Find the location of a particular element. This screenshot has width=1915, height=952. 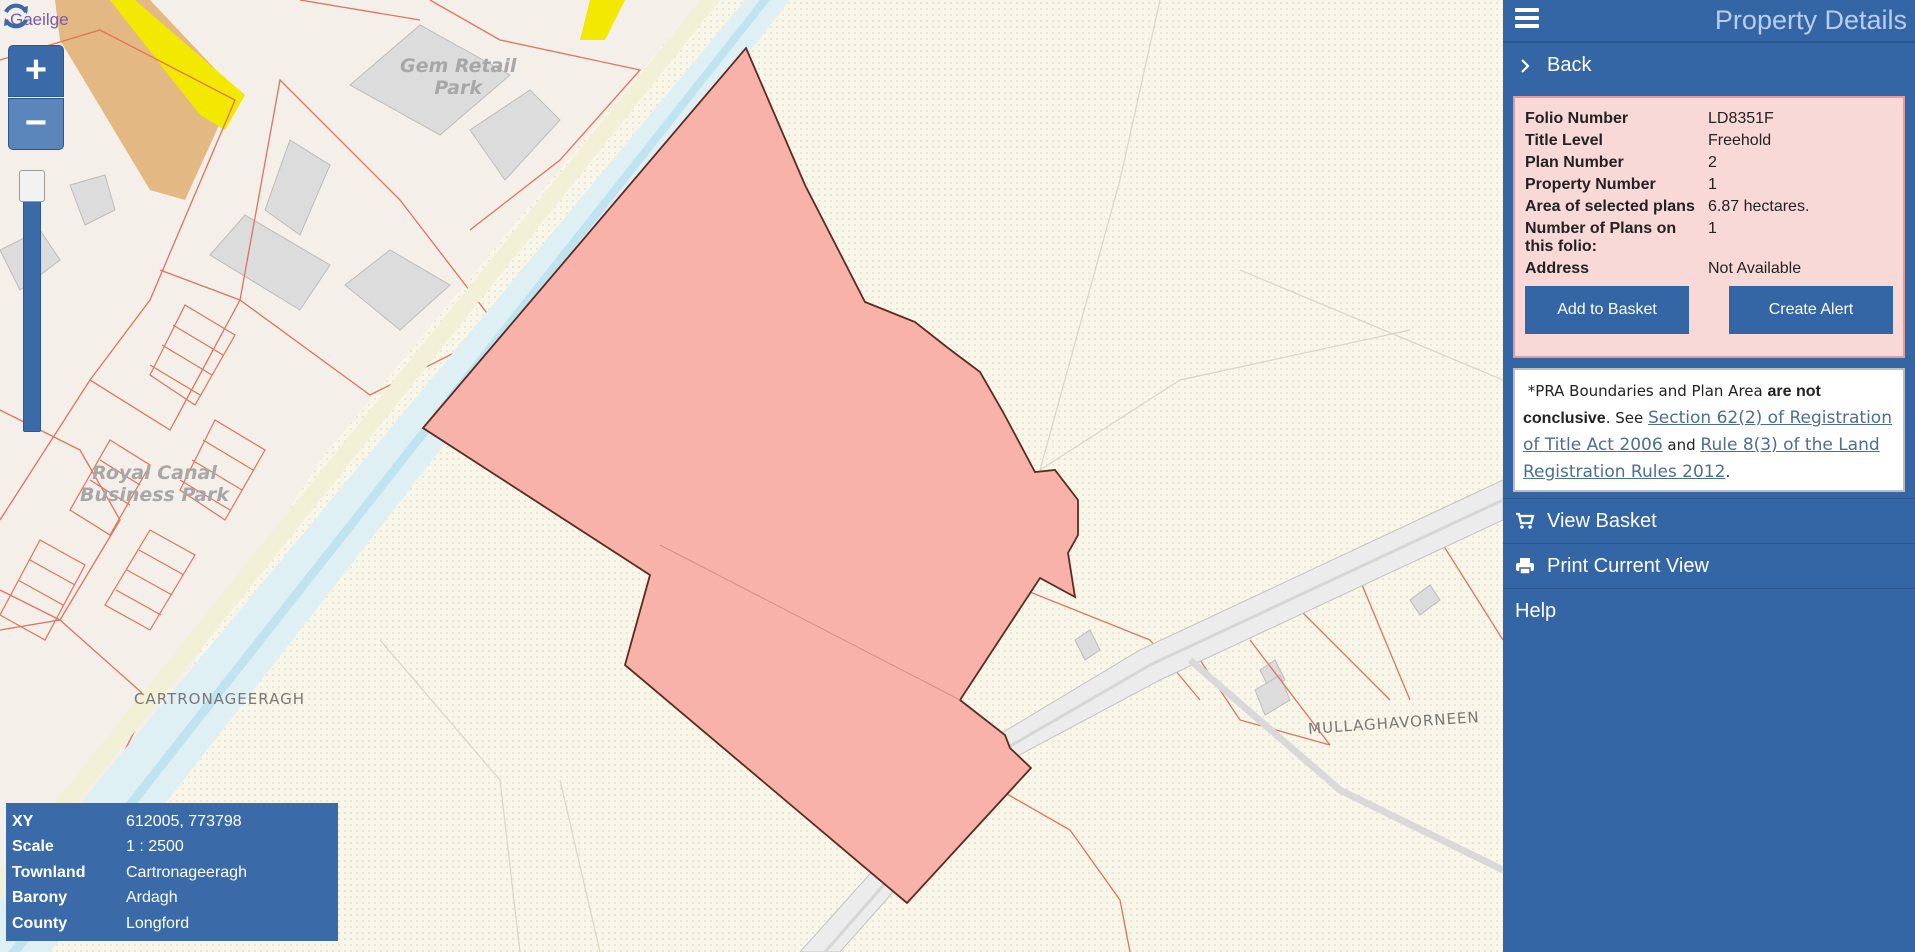

print-view-link: Print Current View is located at coordinates (1709, 566).